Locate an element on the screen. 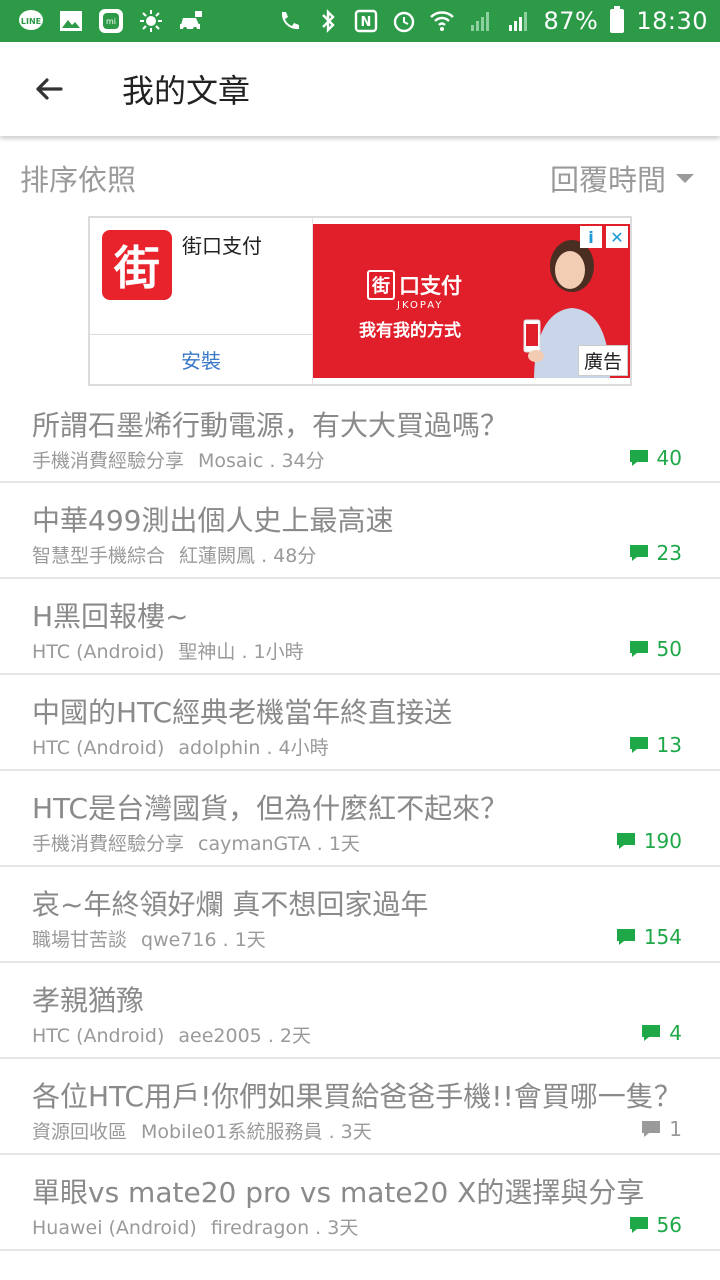 This screenshot has width=720, height=1280. ad-brand-text: 口支付 is located at coordinates (430, 286).